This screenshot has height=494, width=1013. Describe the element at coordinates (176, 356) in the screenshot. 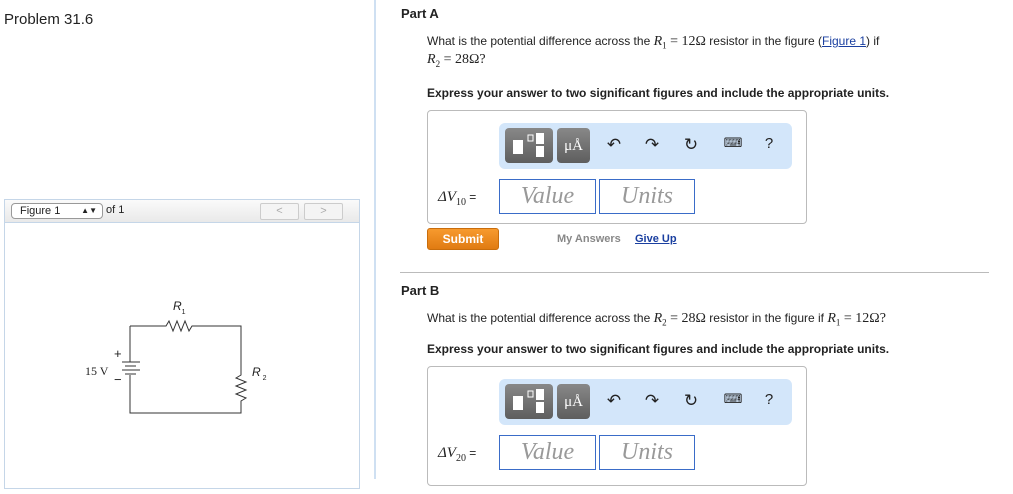

I see `circuit-diagram: R1 R2 15 V + −` at that location.